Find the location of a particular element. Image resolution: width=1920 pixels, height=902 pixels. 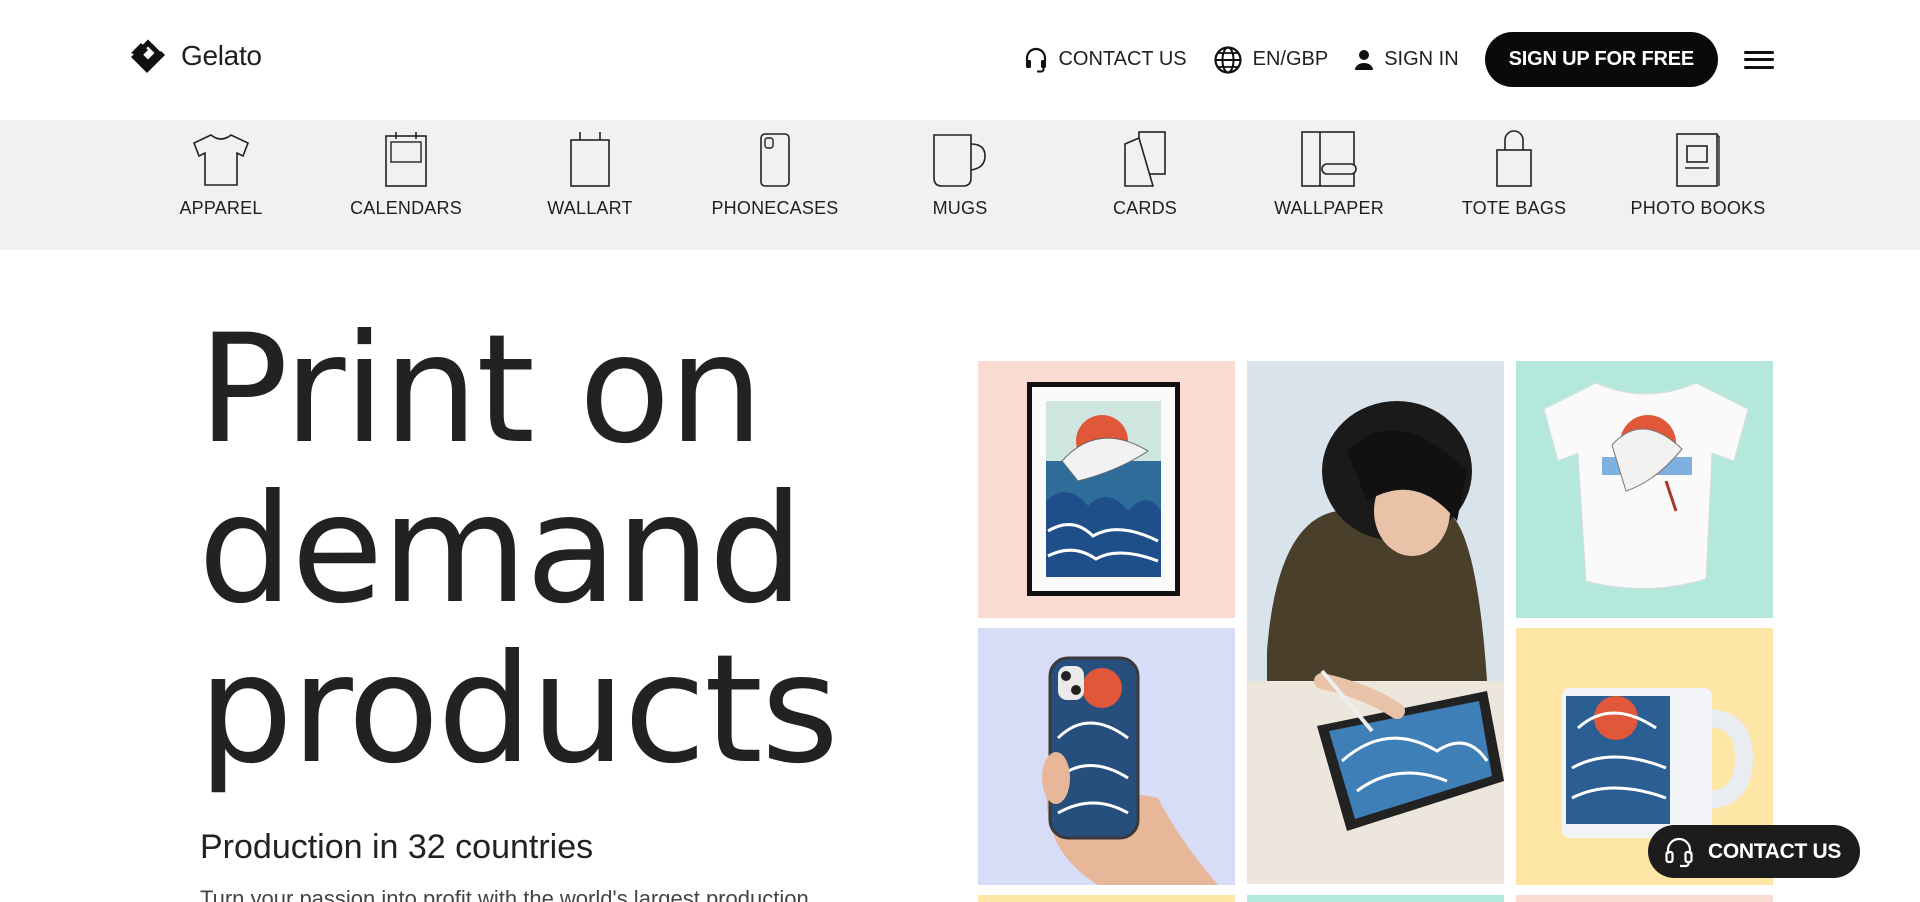

hamburger-menu-icon is located at coordinates (1759, 60).